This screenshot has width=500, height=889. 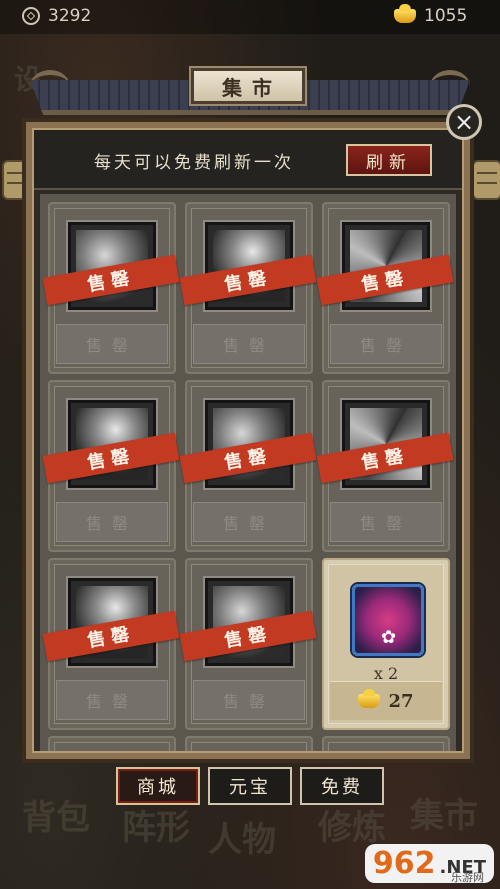 I want to click on ingot-amount: 1055, so click(x=446, y=16).